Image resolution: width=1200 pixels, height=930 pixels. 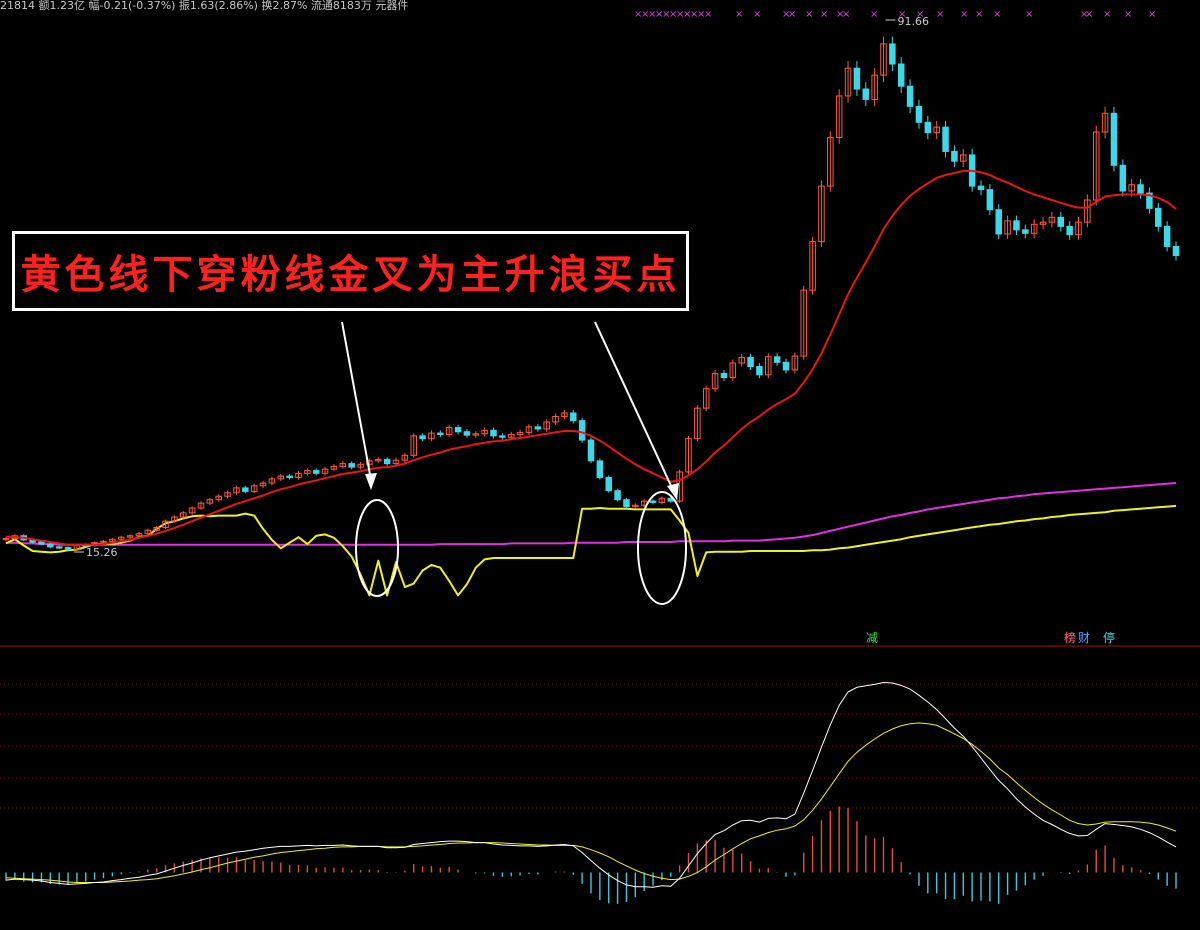 What do you see at coordinates (377, 548) in the screenshot?
I see `crossover-circle-left` at bounding box center [377, 548].